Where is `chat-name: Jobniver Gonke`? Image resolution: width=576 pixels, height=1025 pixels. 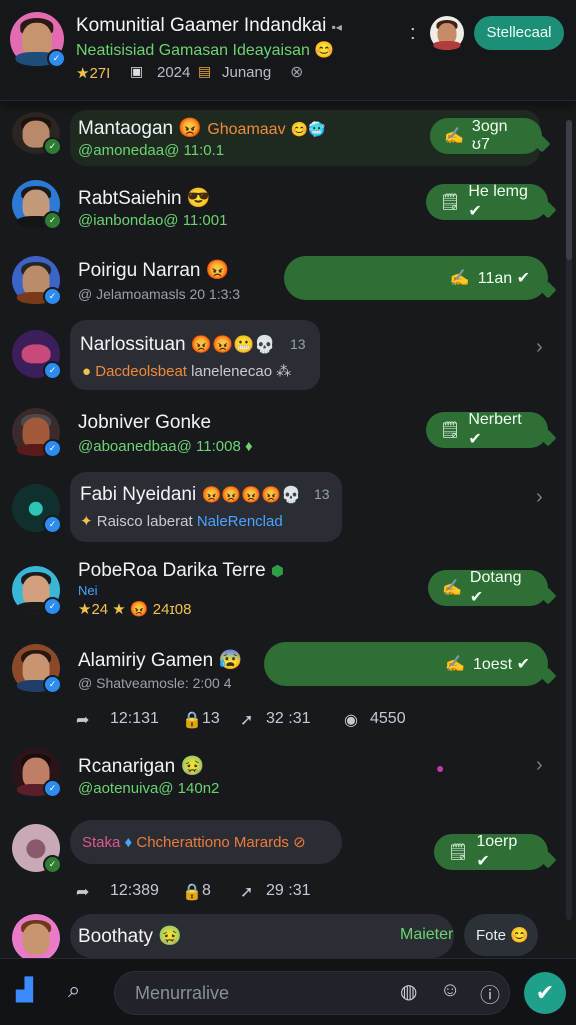
chat-name: Jobniver Gonke is located at coordinates (145, 422).